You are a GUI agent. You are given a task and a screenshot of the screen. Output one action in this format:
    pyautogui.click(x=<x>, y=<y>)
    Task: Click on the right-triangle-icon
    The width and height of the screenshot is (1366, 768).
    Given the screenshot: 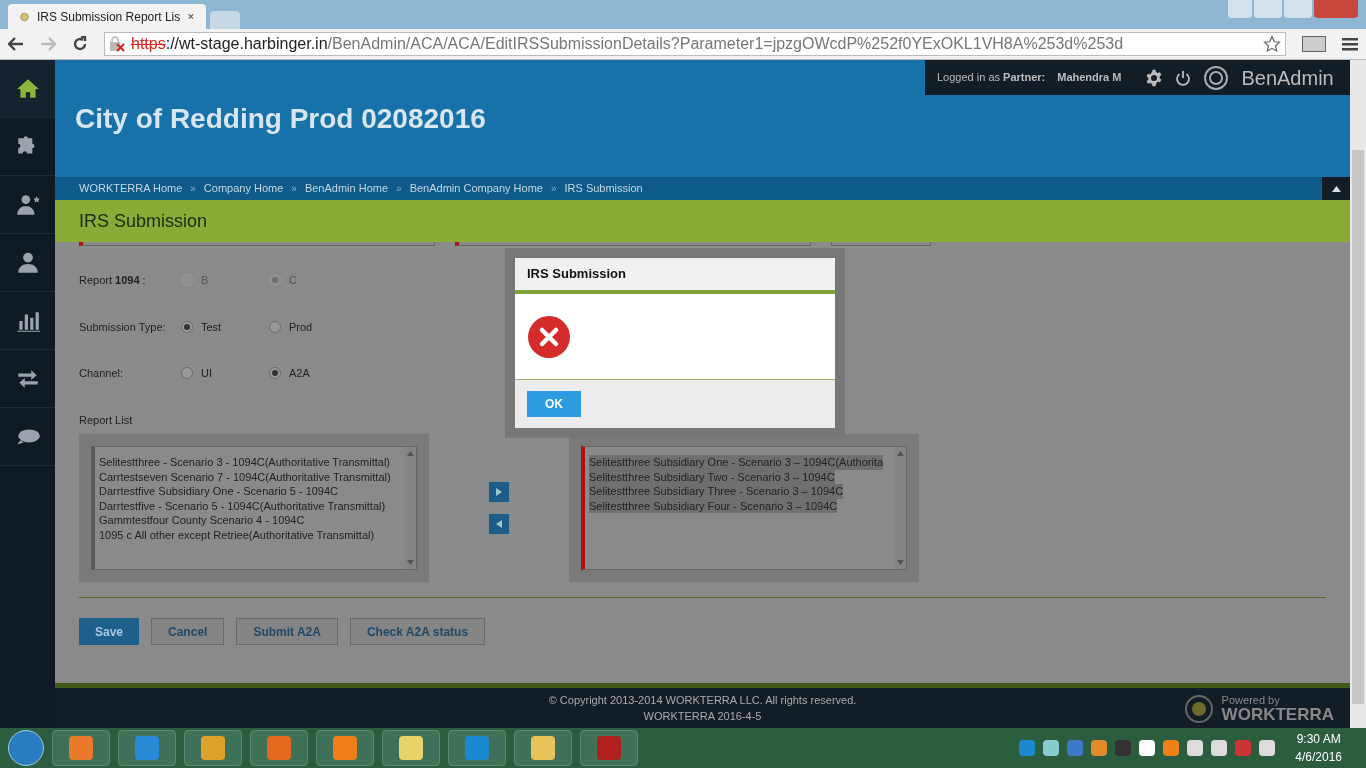 What is the action you would take?
    pyautogui.click(x=499, y=492)
    